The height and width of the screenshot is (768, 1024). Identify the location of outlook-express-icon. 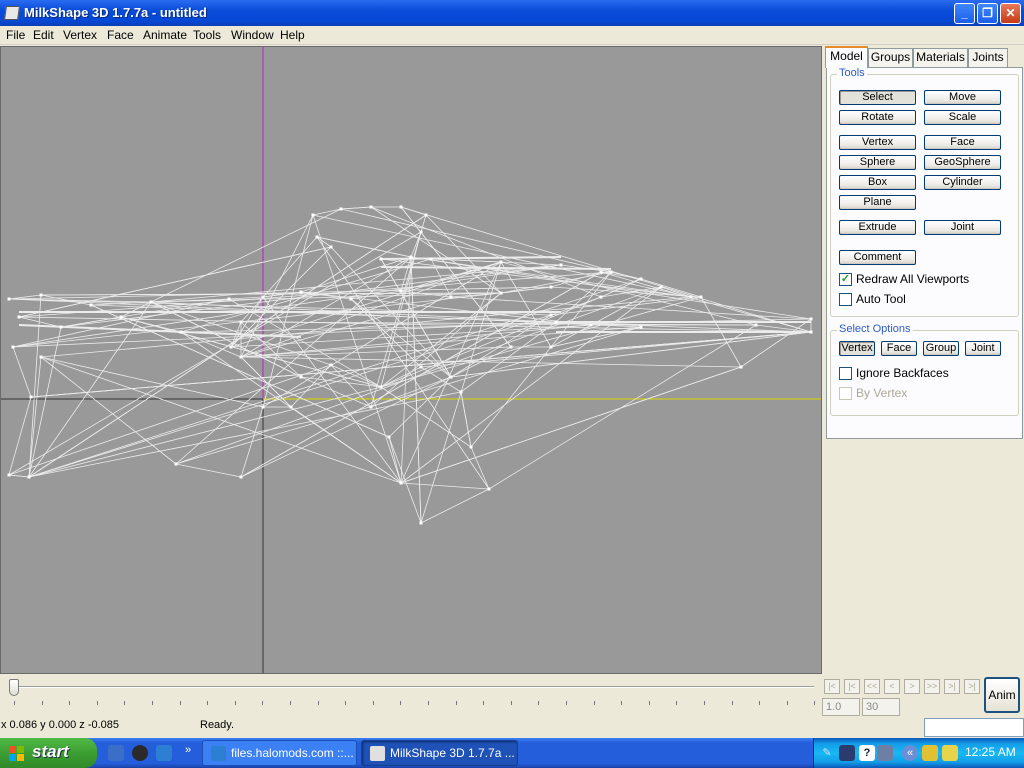
(116, 753).